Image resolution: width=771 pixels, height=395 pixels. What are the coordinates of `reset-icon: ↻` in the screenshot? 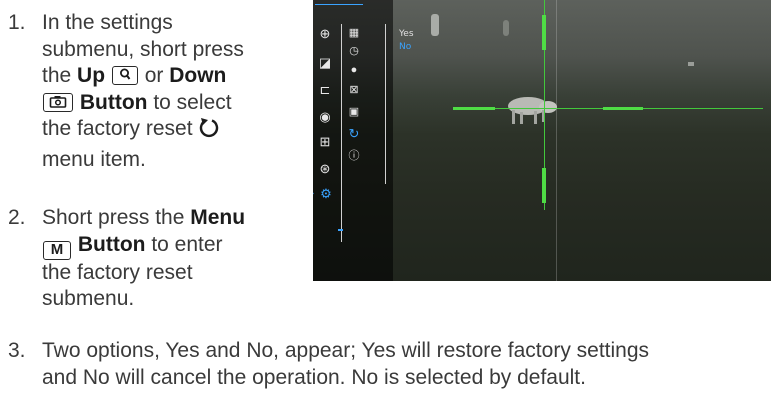 It's located at (354, 133).